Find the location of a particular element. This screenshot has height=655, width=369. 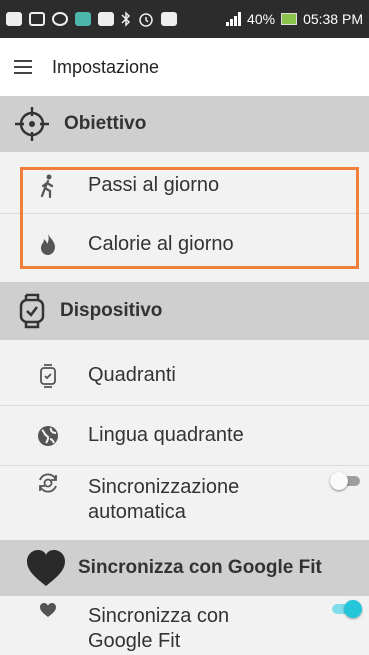

toolbar: Impostazione is located at coordinates (184, 67).